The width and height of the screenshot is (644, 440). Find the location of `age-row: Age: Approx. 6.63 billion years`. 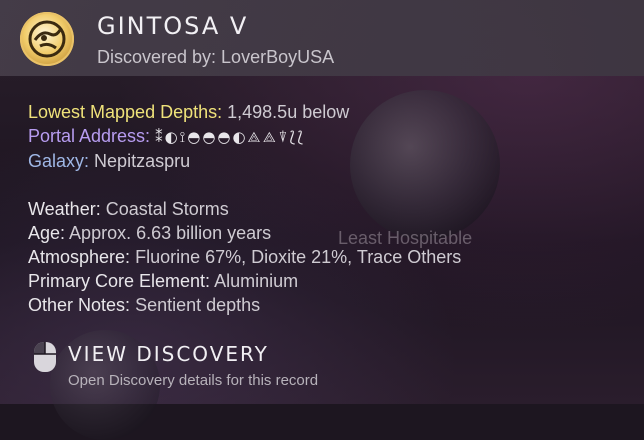

age-row: Age: Approx. 6.63 billion years is located at coordinates (244, 233).